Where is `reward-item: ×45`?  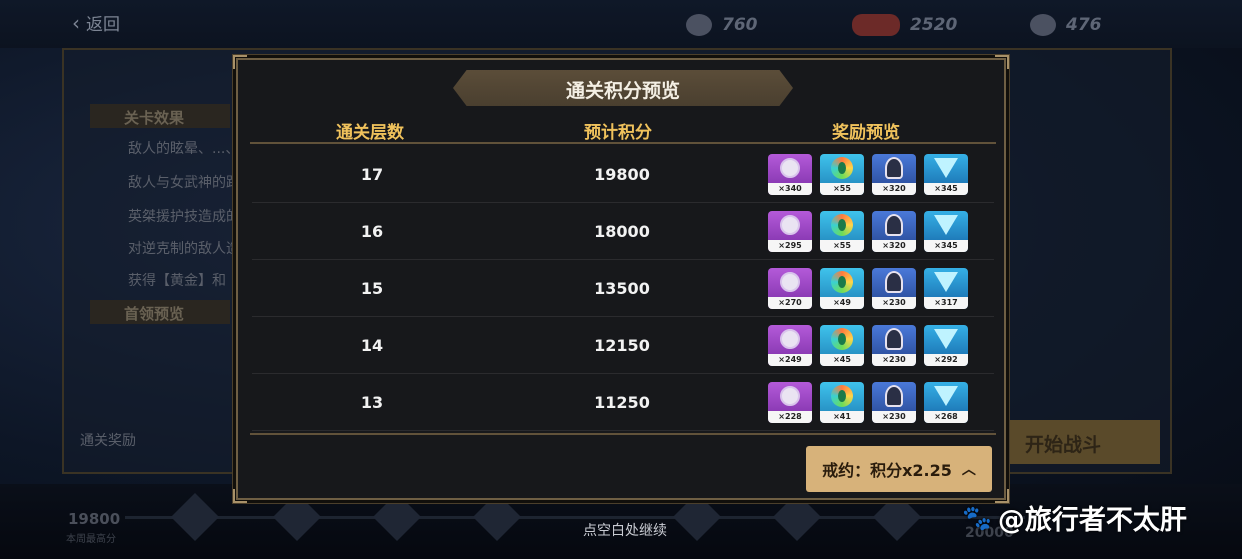
reward-item: ×45 is located at coordinates (842, 345).